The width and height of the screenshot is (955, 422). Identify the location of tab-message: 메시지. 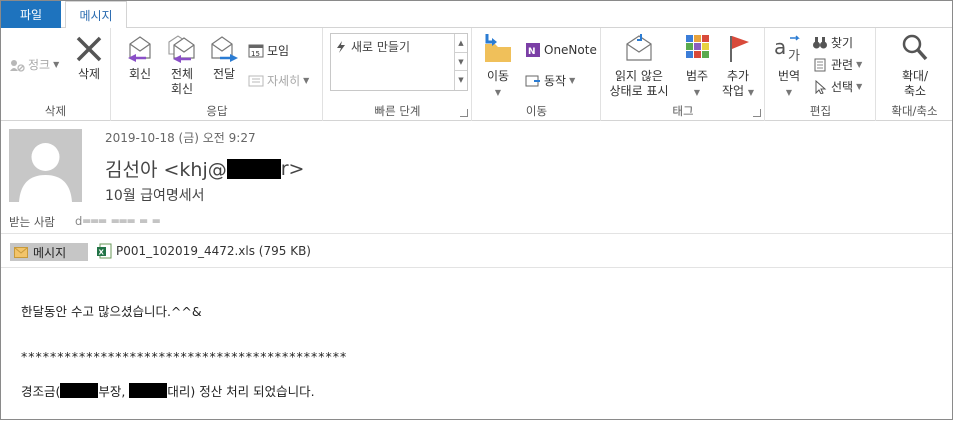
(96, 15).